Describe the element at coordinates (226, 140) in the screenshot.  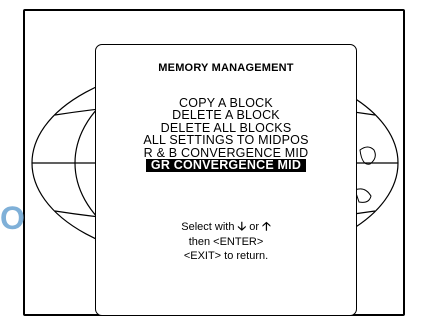
I see `menu-item-all-settings-midpos: ALL SETTINGS TO MIDPOS` at that location.